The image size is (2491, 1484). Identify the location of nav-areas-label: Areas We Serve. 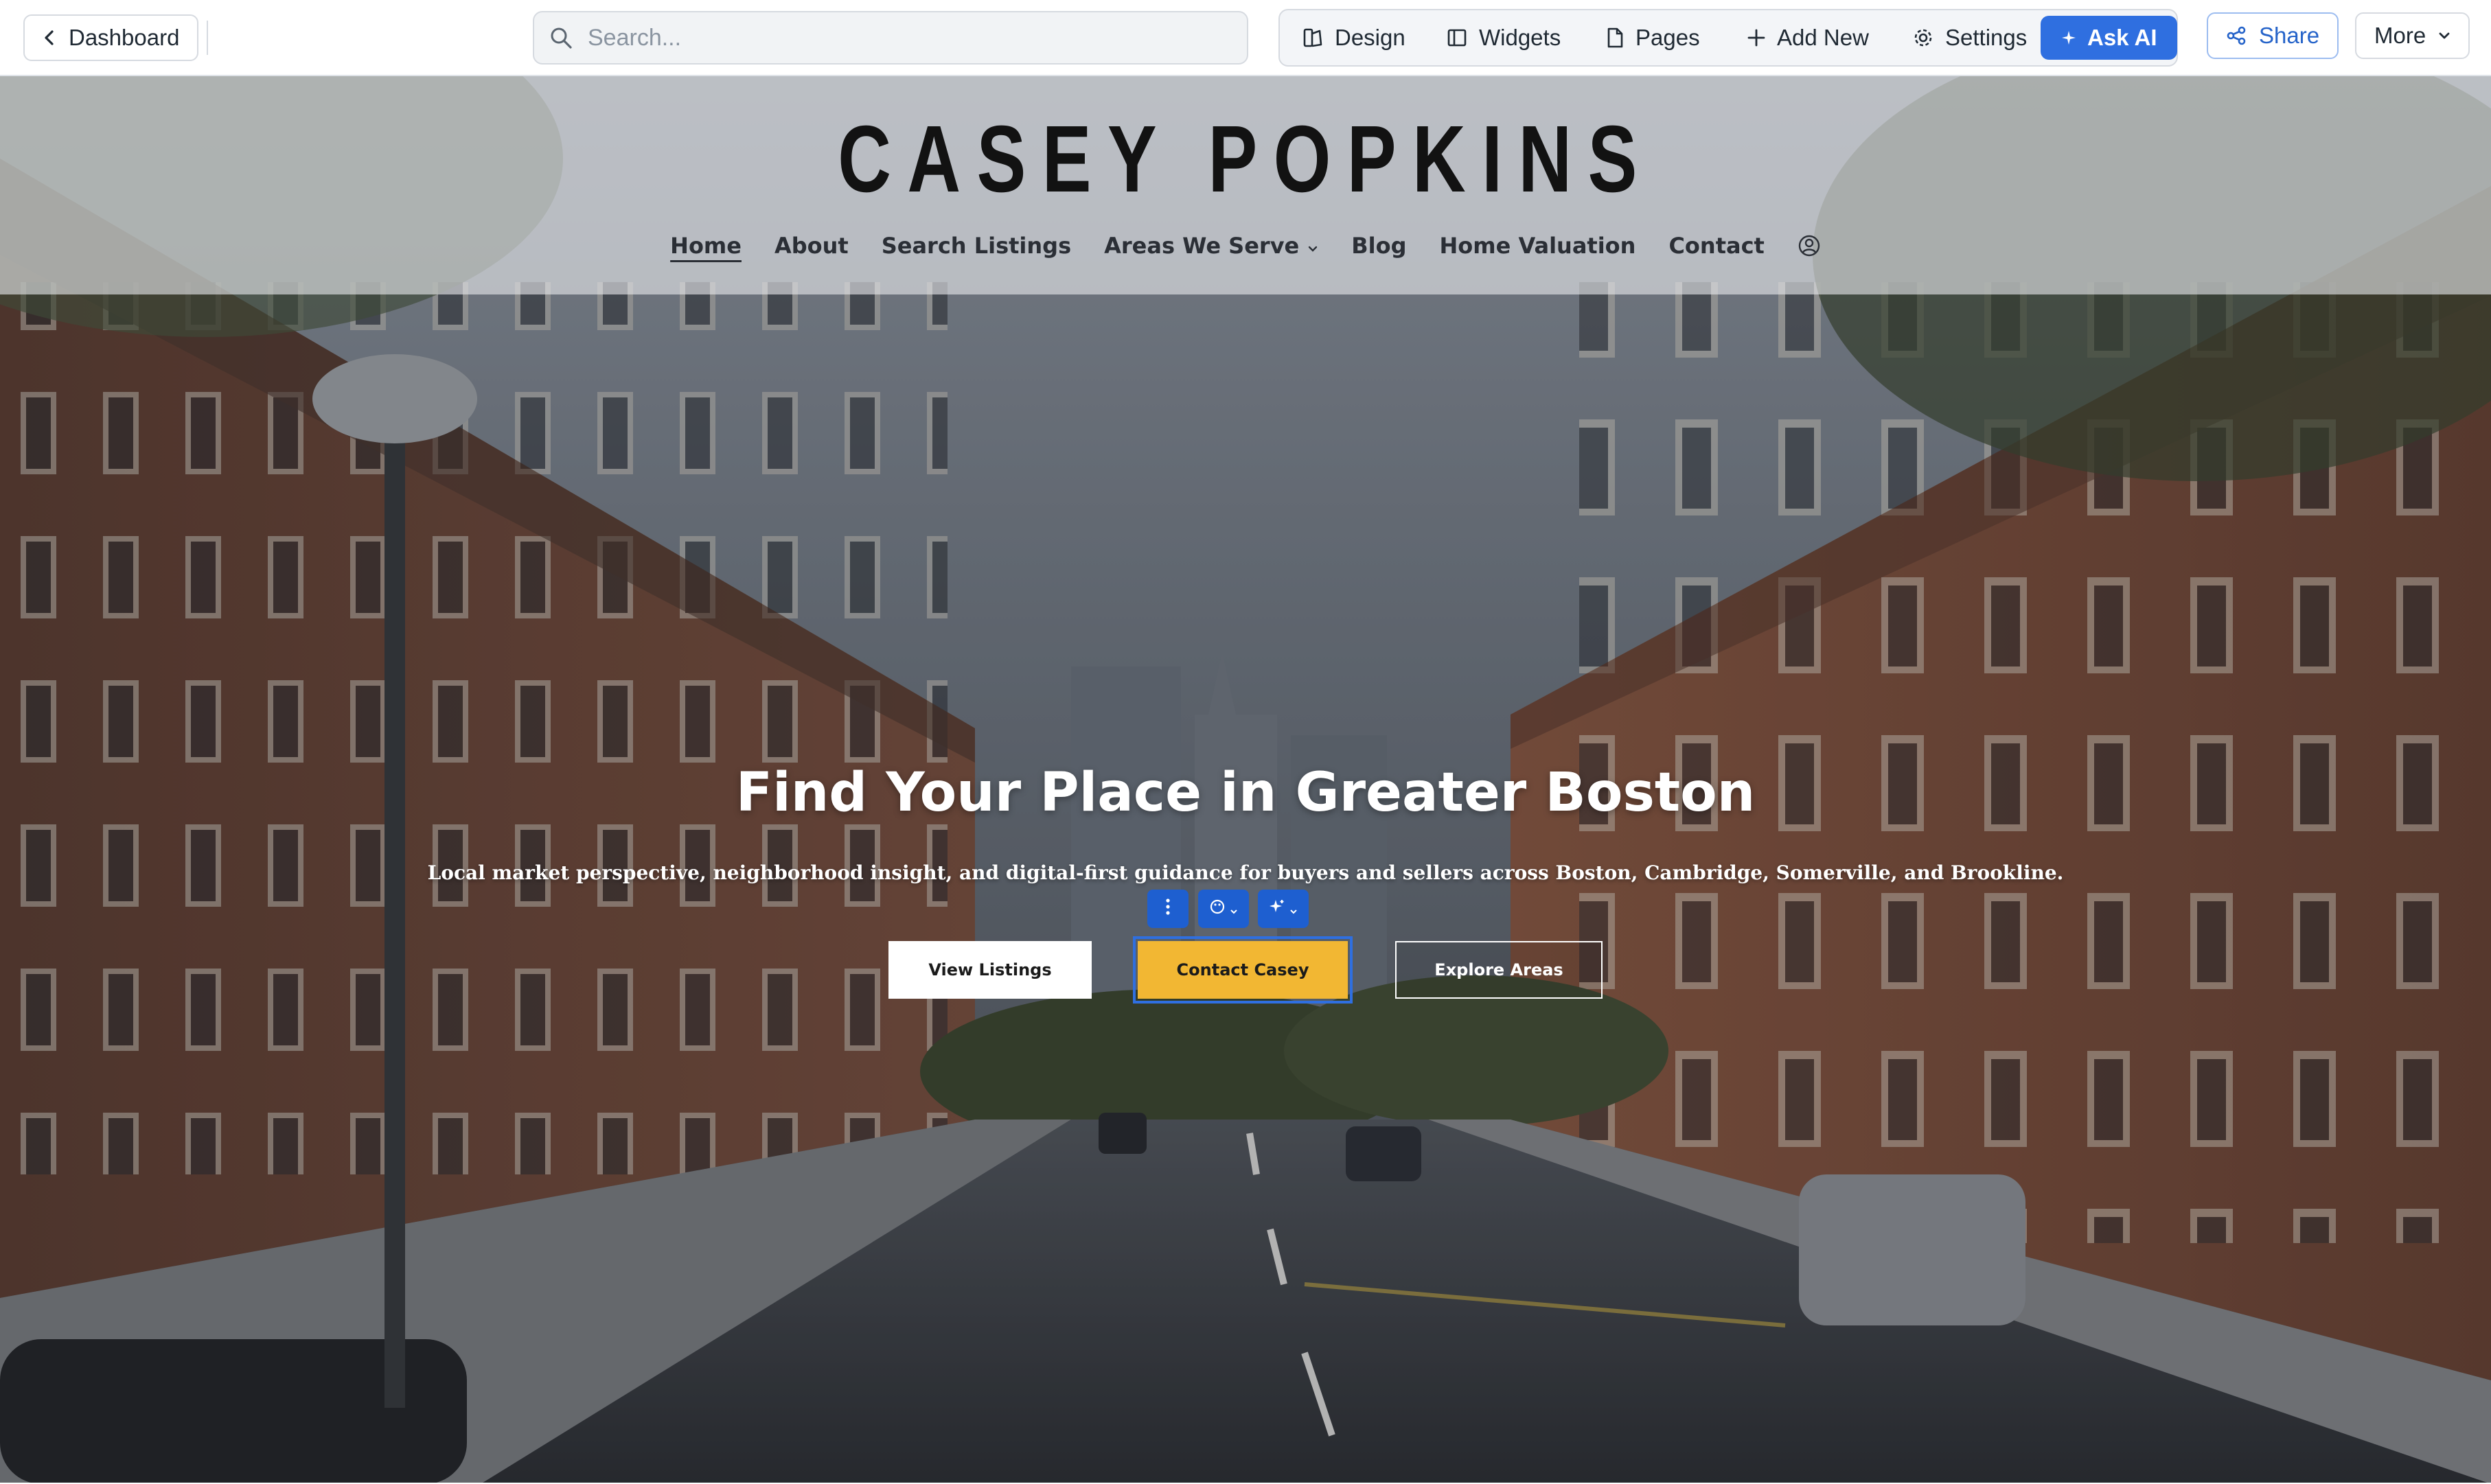
(1202, 246).